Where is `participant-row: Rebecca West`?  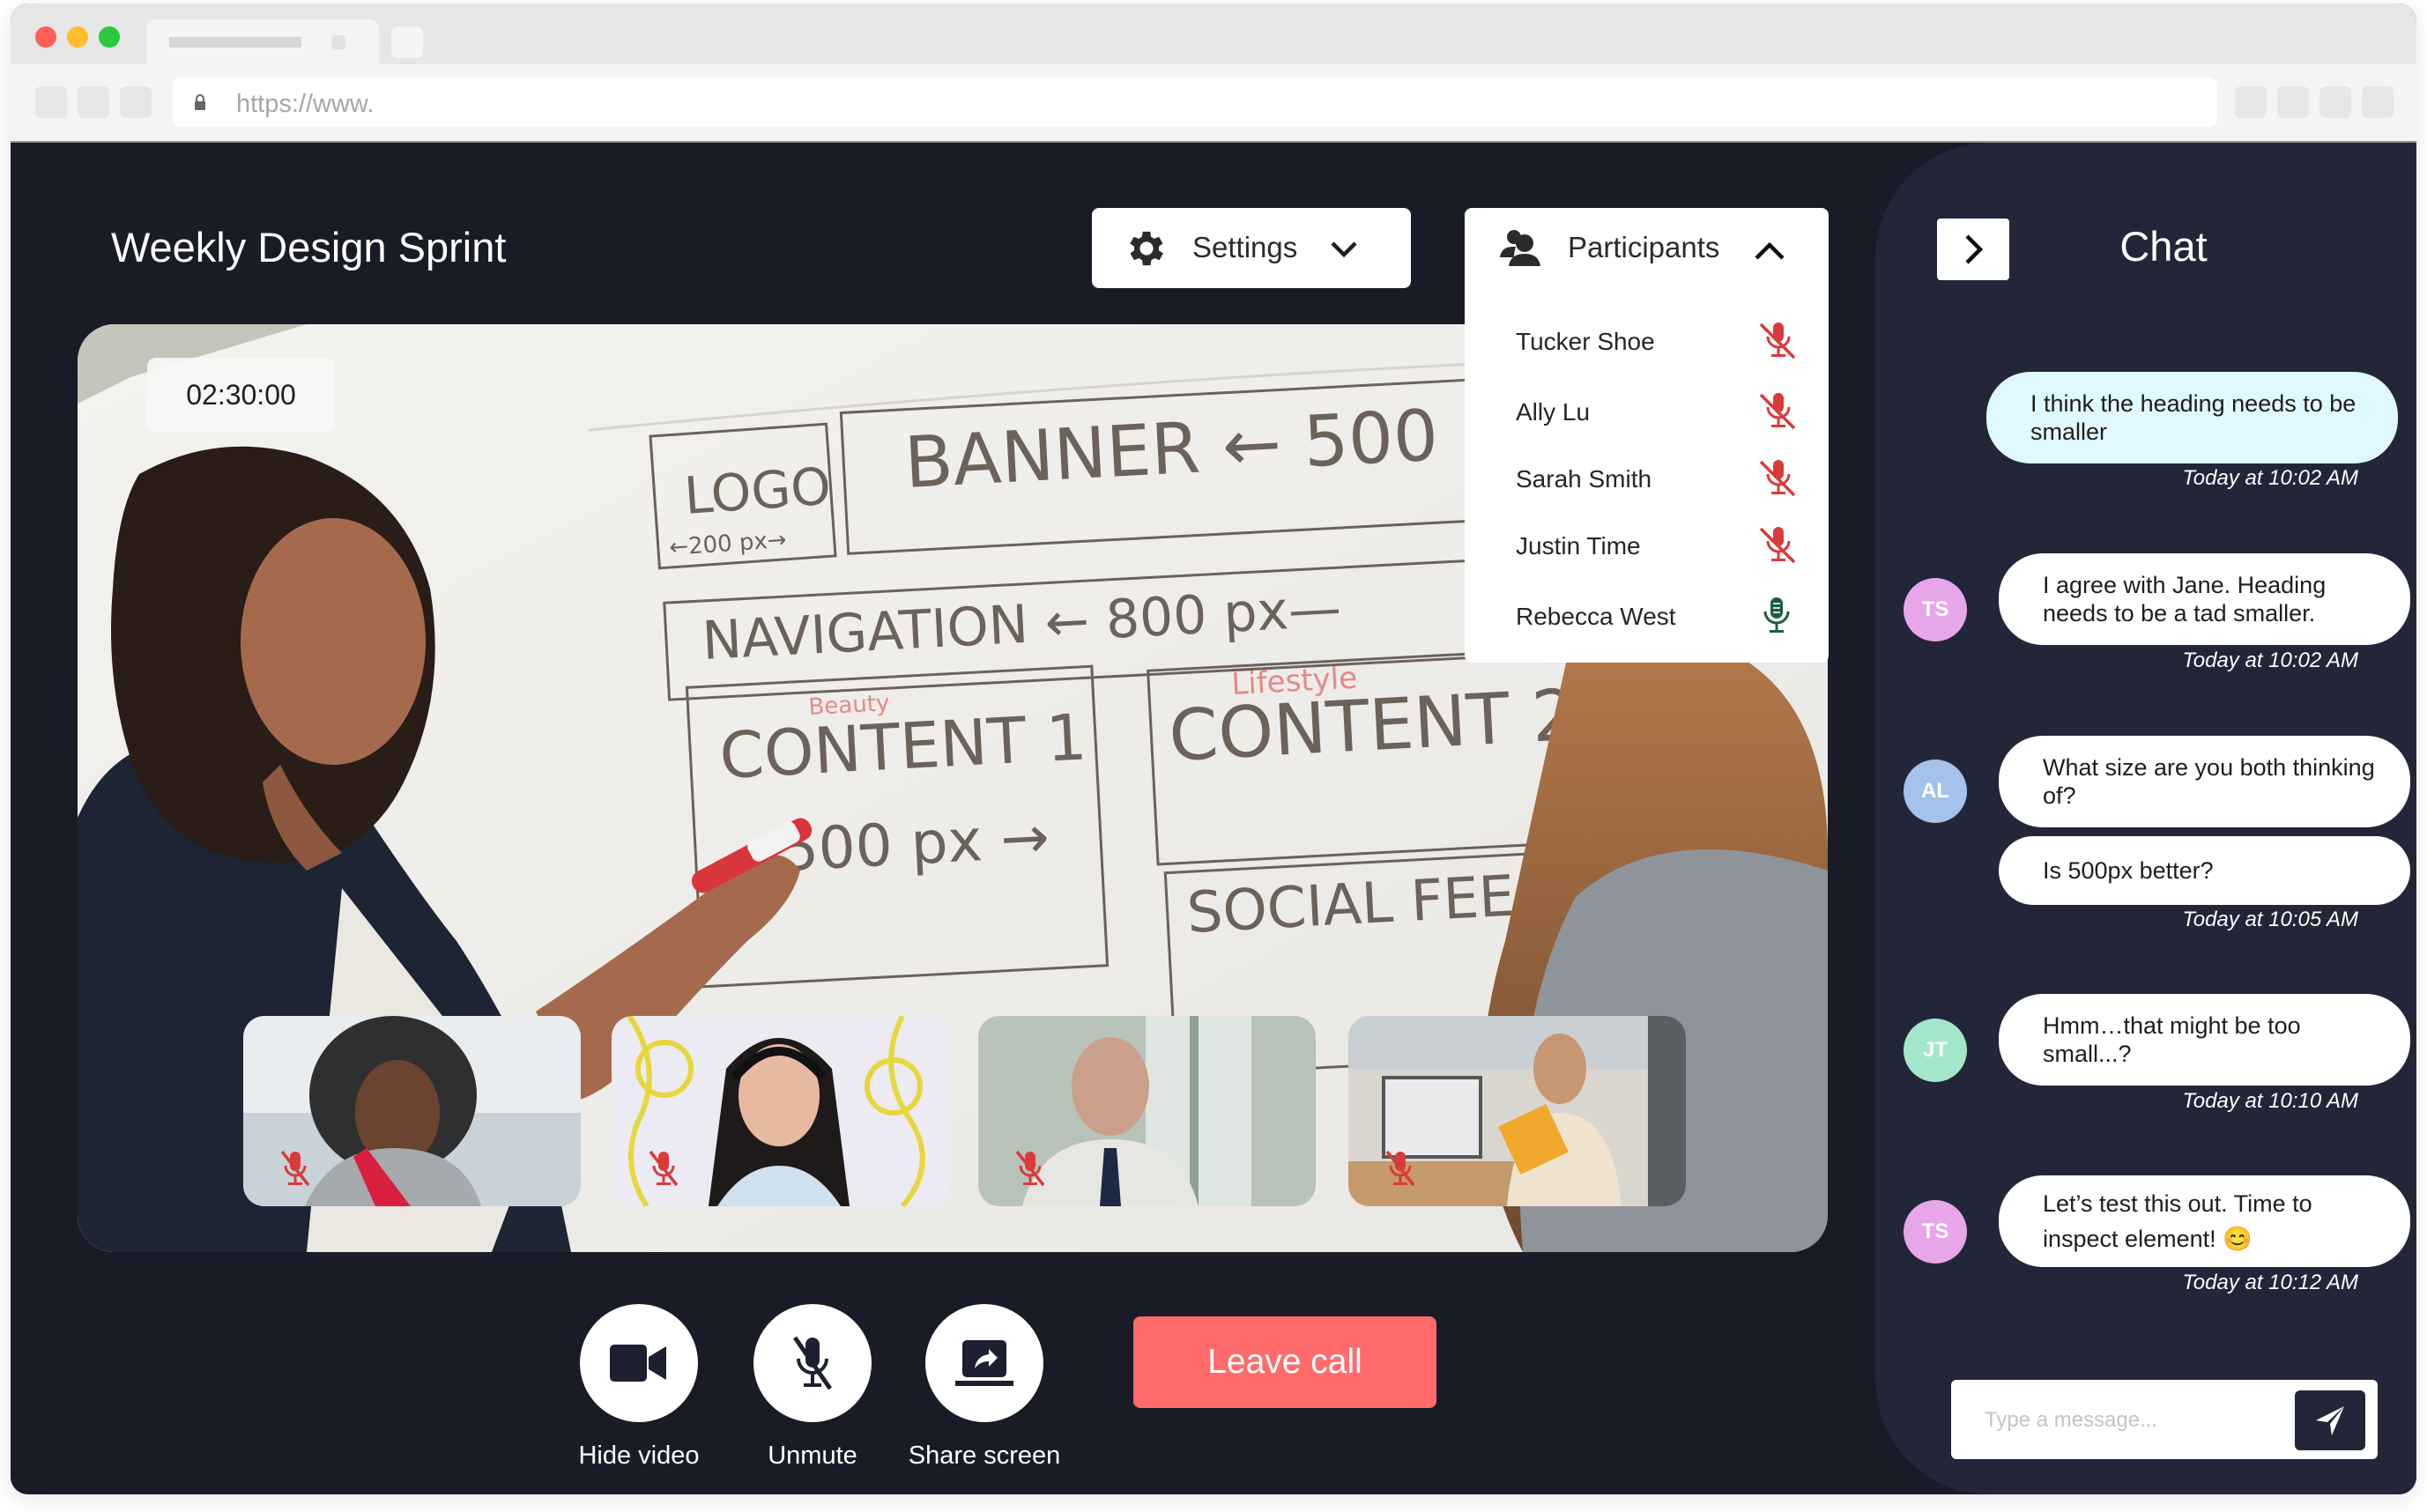 participant-row: Rebecca West is located at coordinates (1647, 616).